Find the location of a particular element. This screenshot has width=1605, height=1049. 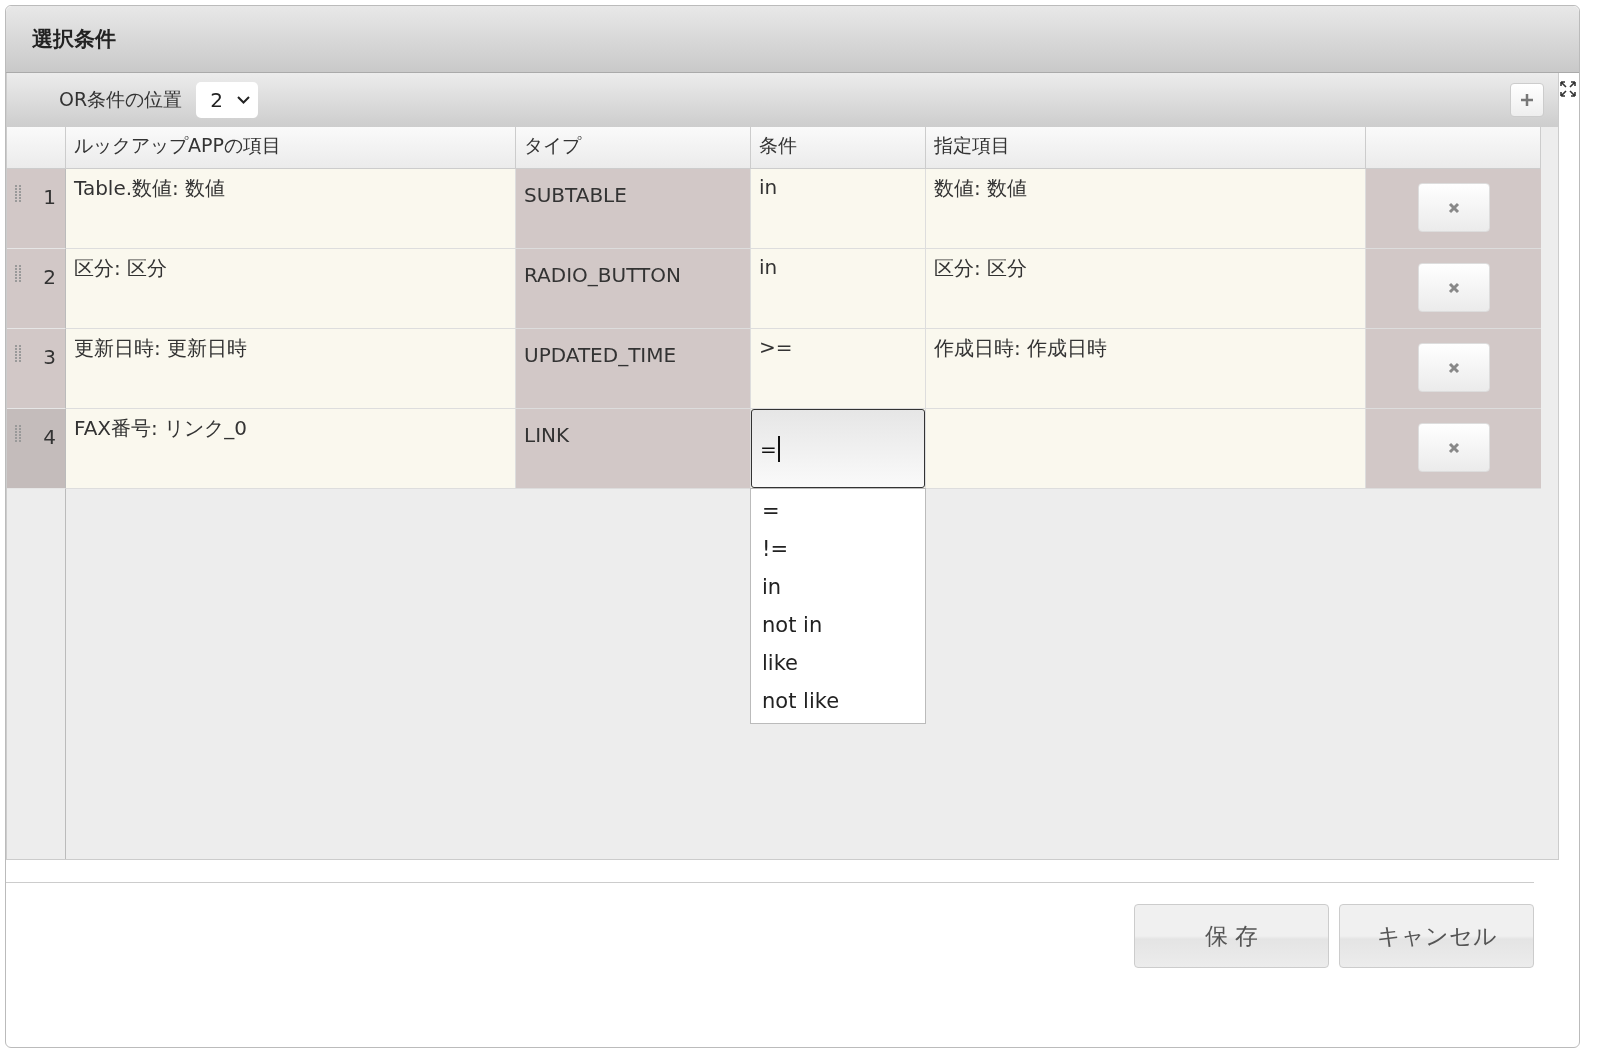

chevron-down-icon is located at coordinates (243, 100).